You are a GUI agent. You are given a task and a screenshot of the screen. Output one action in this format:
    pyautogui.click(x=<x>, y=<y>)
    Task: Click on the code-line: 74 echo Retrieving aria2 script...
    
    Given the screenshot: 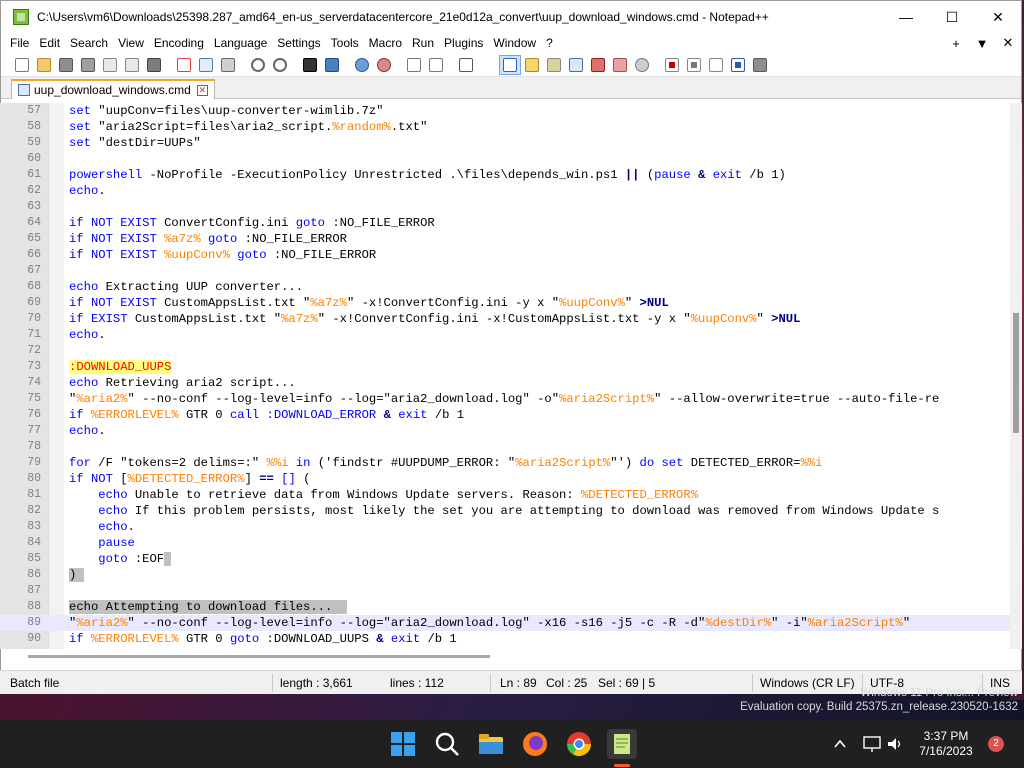 What is the action you would take?
    pyautogui.click(x=505, y=383)
    